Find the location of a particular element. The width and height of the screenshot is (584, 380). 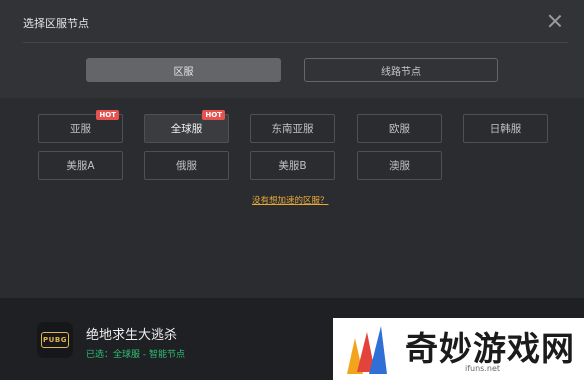

watermark-text: 奇妙游戏网 is located at coordinates (490, 348).